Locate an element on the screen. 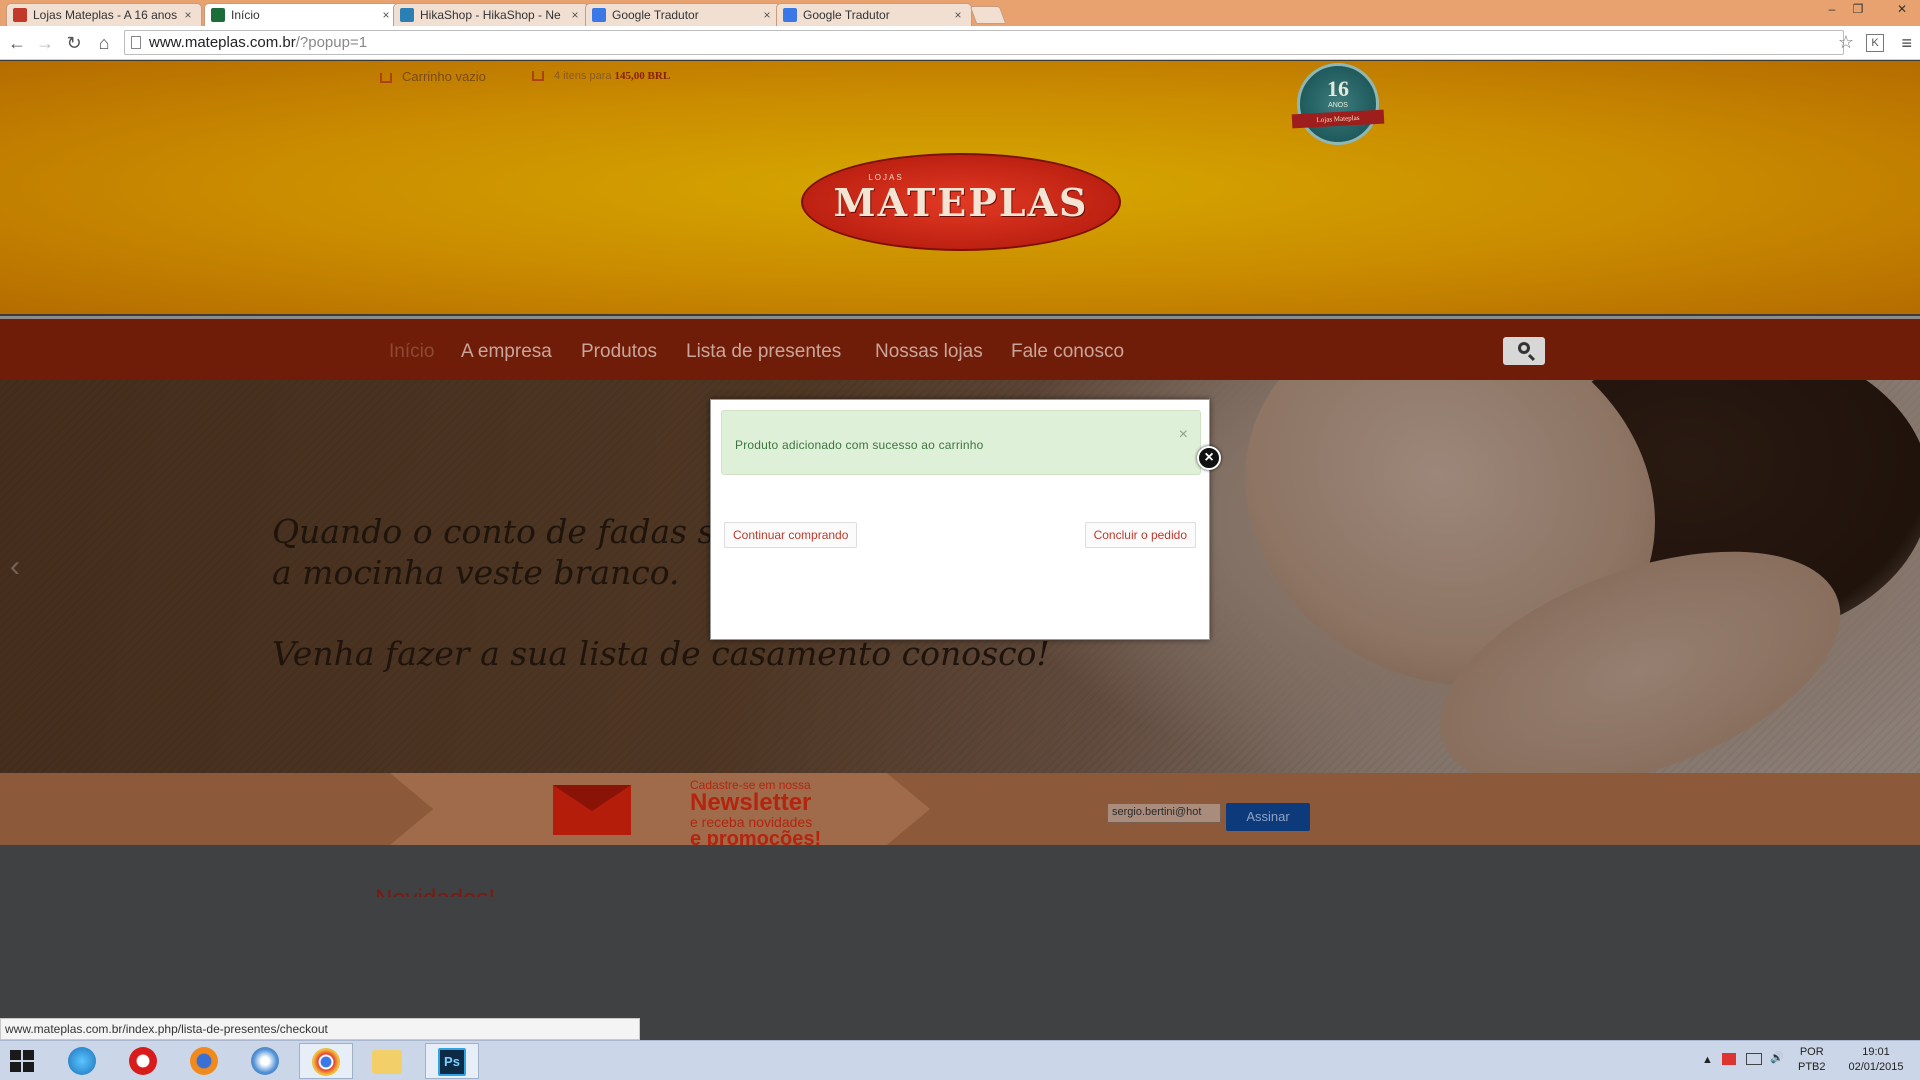 Image resolution: width=1920 pixels, height=1080 pixels. opera-icon is located at coordinates (143, 1061).